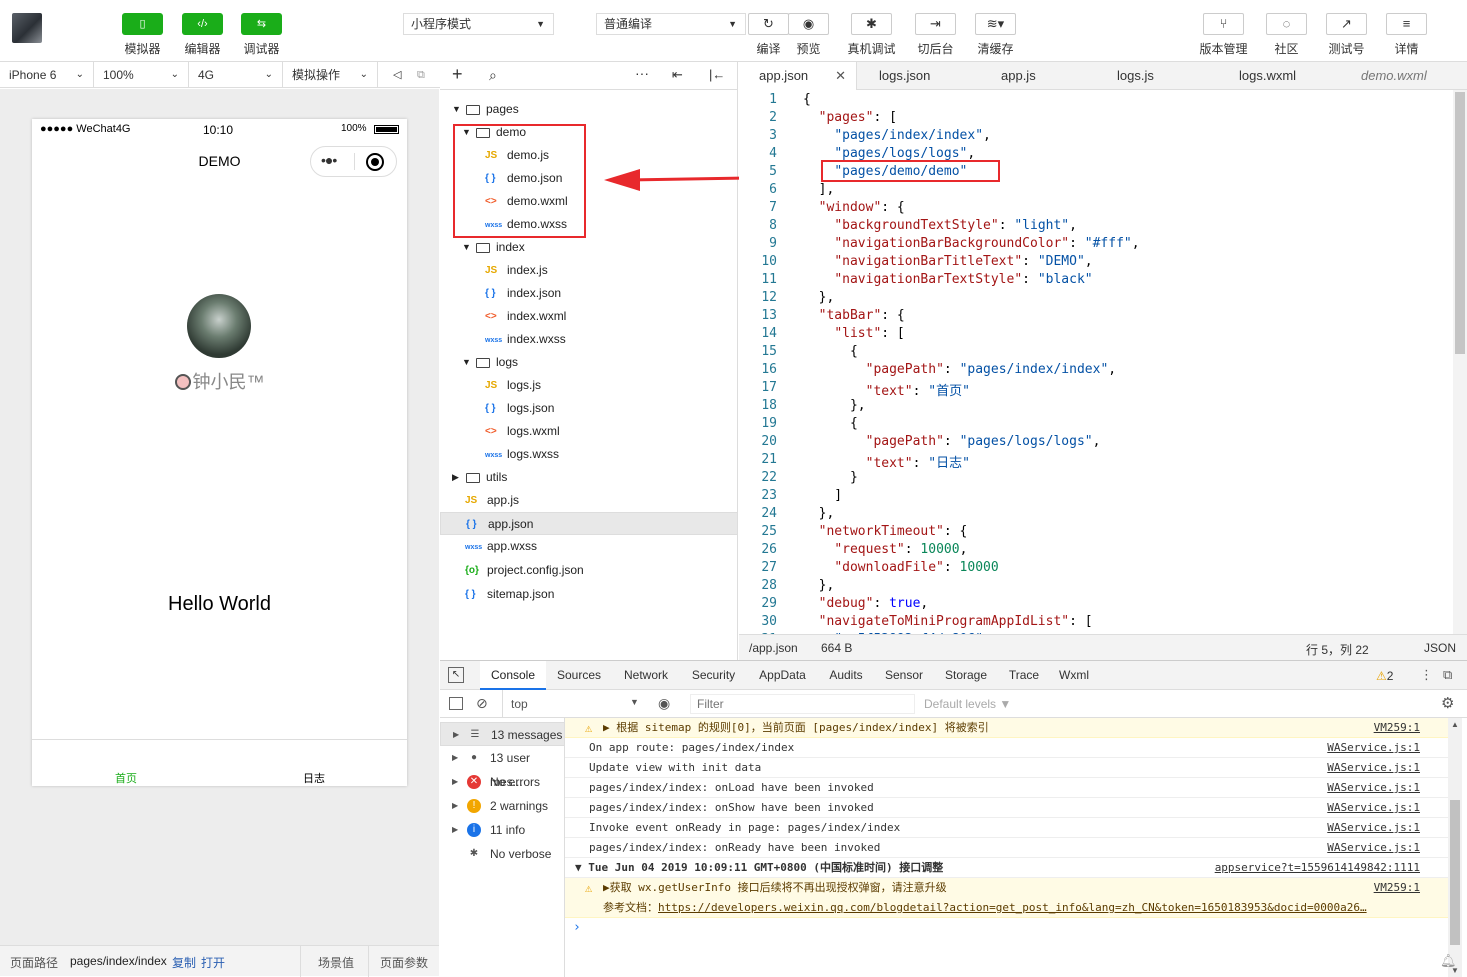  What do you see at coordinates (589, 385) in the screenshot?
I see `file-tree-item: JS logs.js` at bounding box center [589, 385].